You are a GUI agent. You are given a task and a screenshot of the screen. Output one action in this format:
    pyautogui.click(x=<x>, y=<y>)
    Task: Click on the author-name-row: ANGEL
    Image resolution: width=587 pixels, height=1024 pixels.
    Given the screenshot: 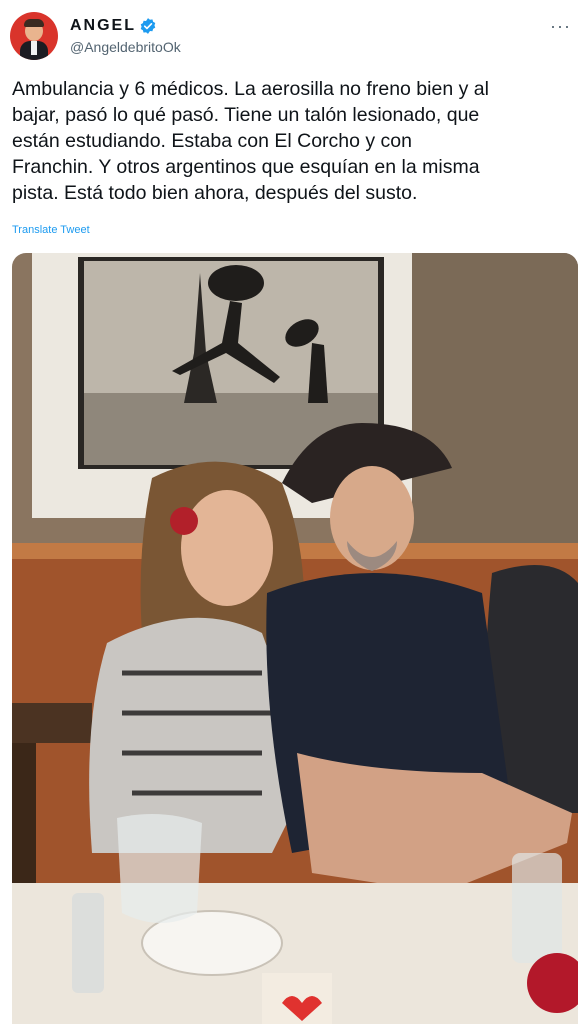 What is the action you would take?
    pyautogui.click(x=113, y=26)
    